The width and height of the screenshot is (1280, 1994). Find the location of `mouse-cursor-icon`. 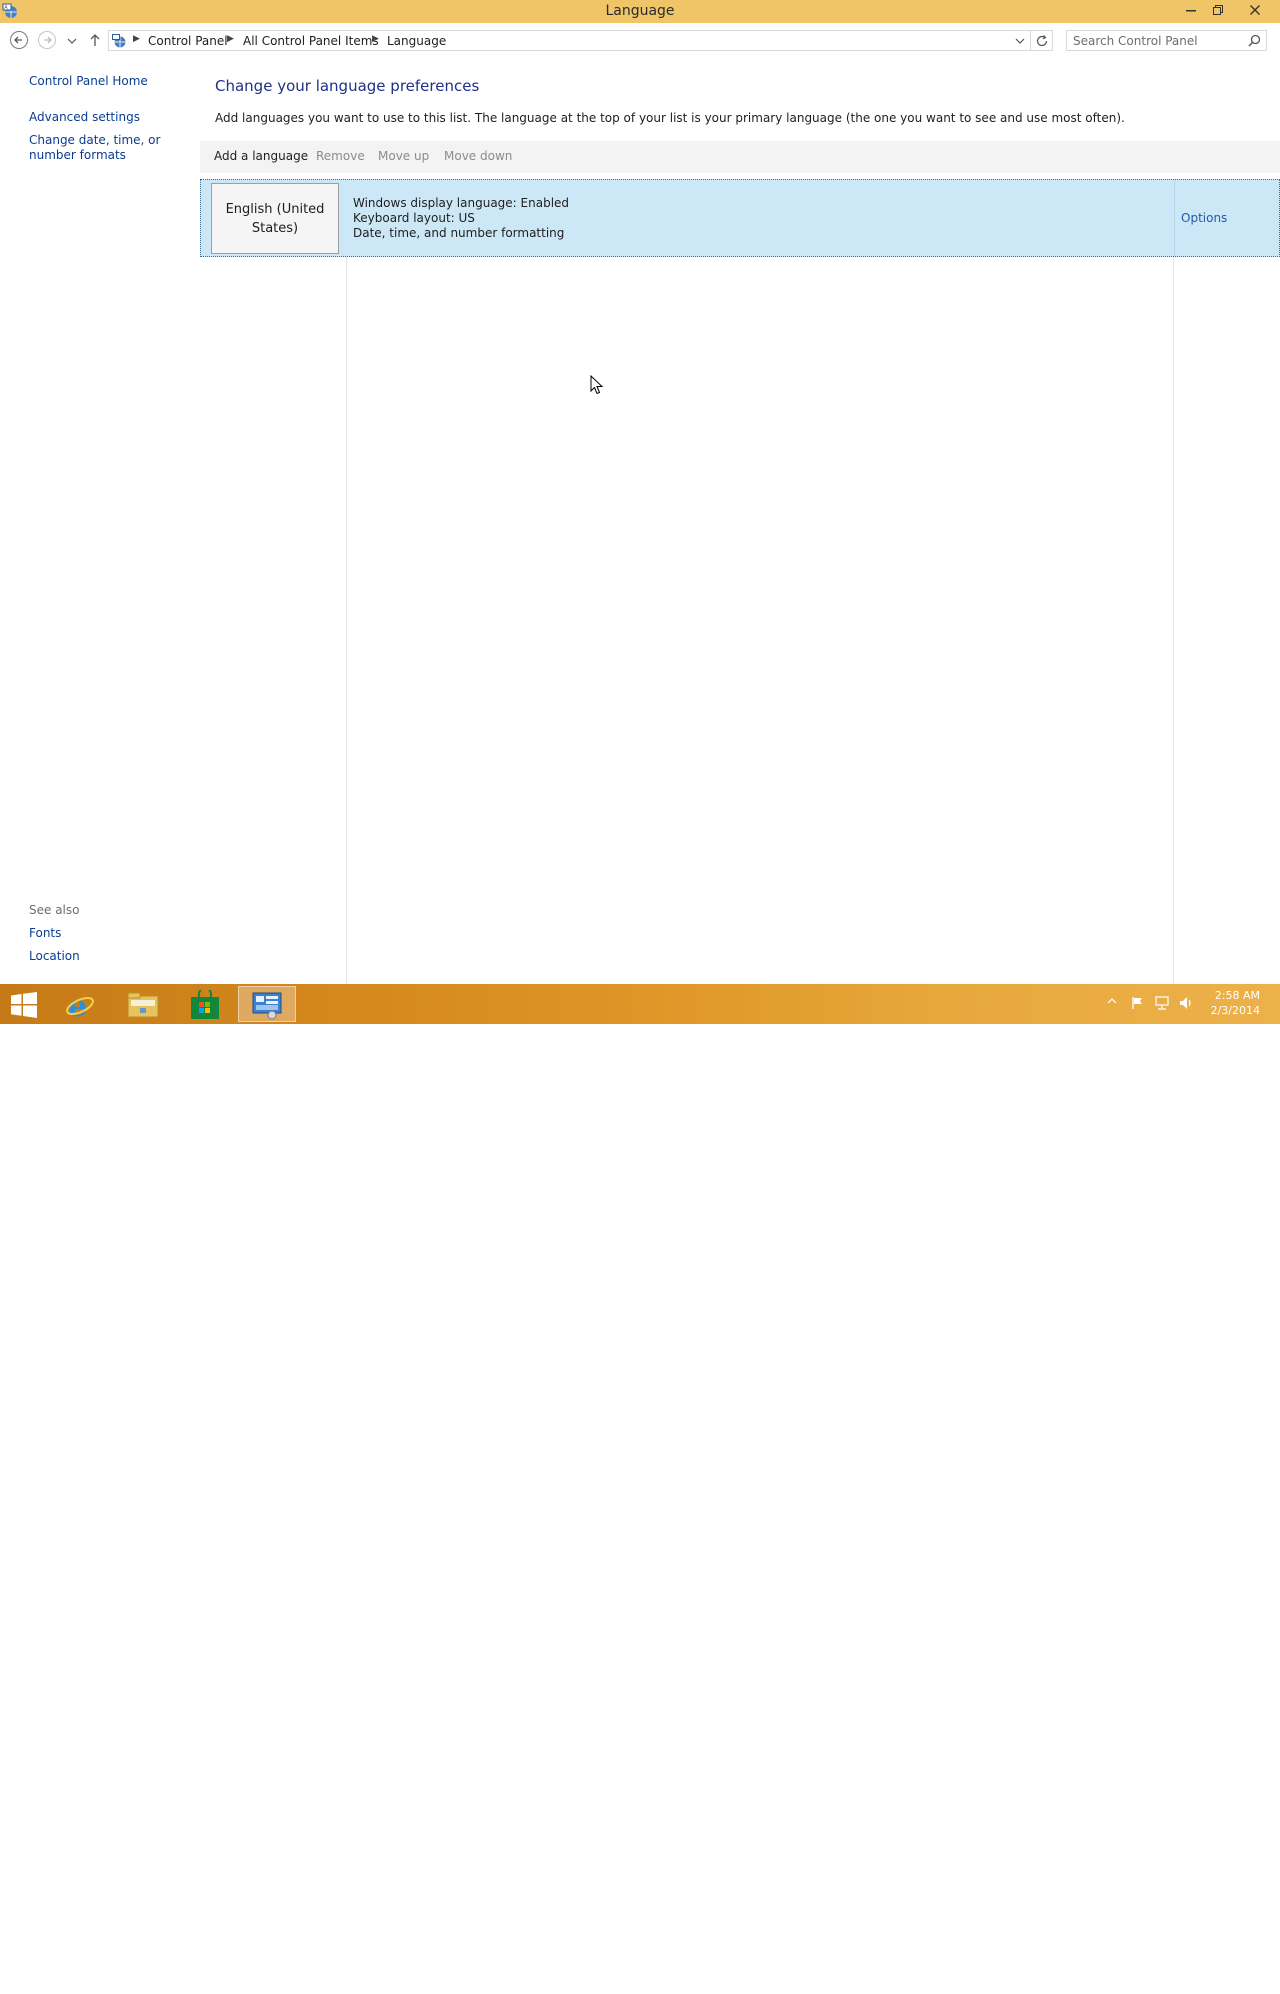

mouse-cursor-icon is located at coordinates (597, 385).